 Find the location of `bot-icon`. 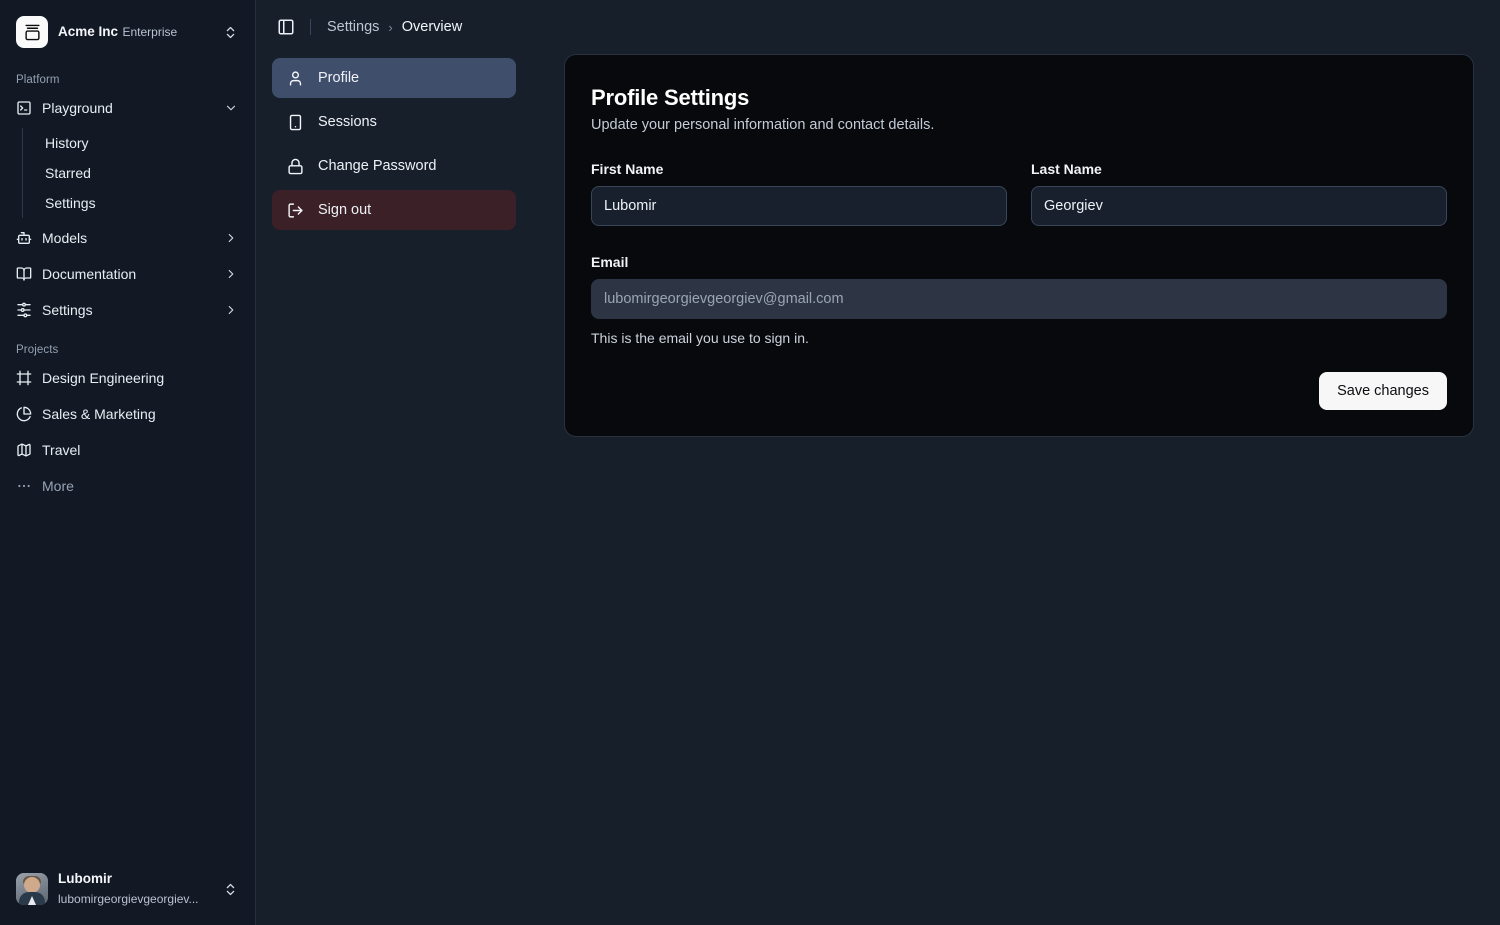

bot-icon is located at coordinates (24, 238).